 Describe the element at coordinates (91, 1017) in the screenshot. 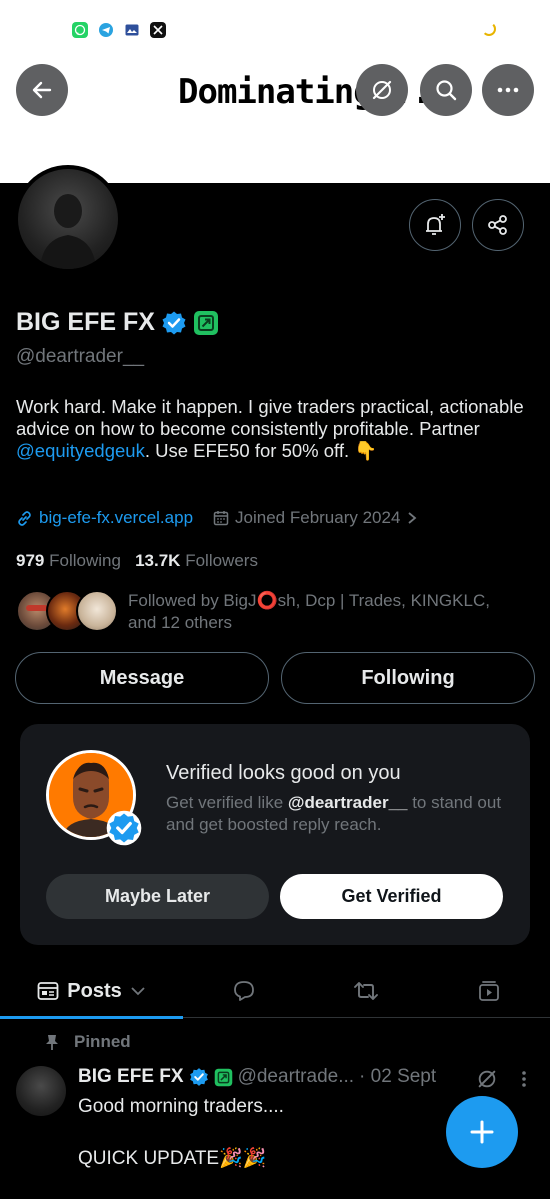

I see `active-tab-indicator` at that location.